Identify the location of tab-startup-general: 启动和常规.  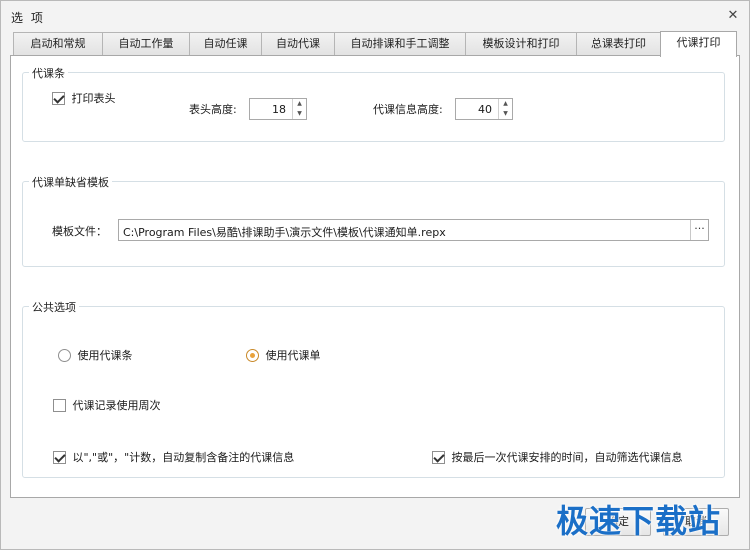
(58, 44).